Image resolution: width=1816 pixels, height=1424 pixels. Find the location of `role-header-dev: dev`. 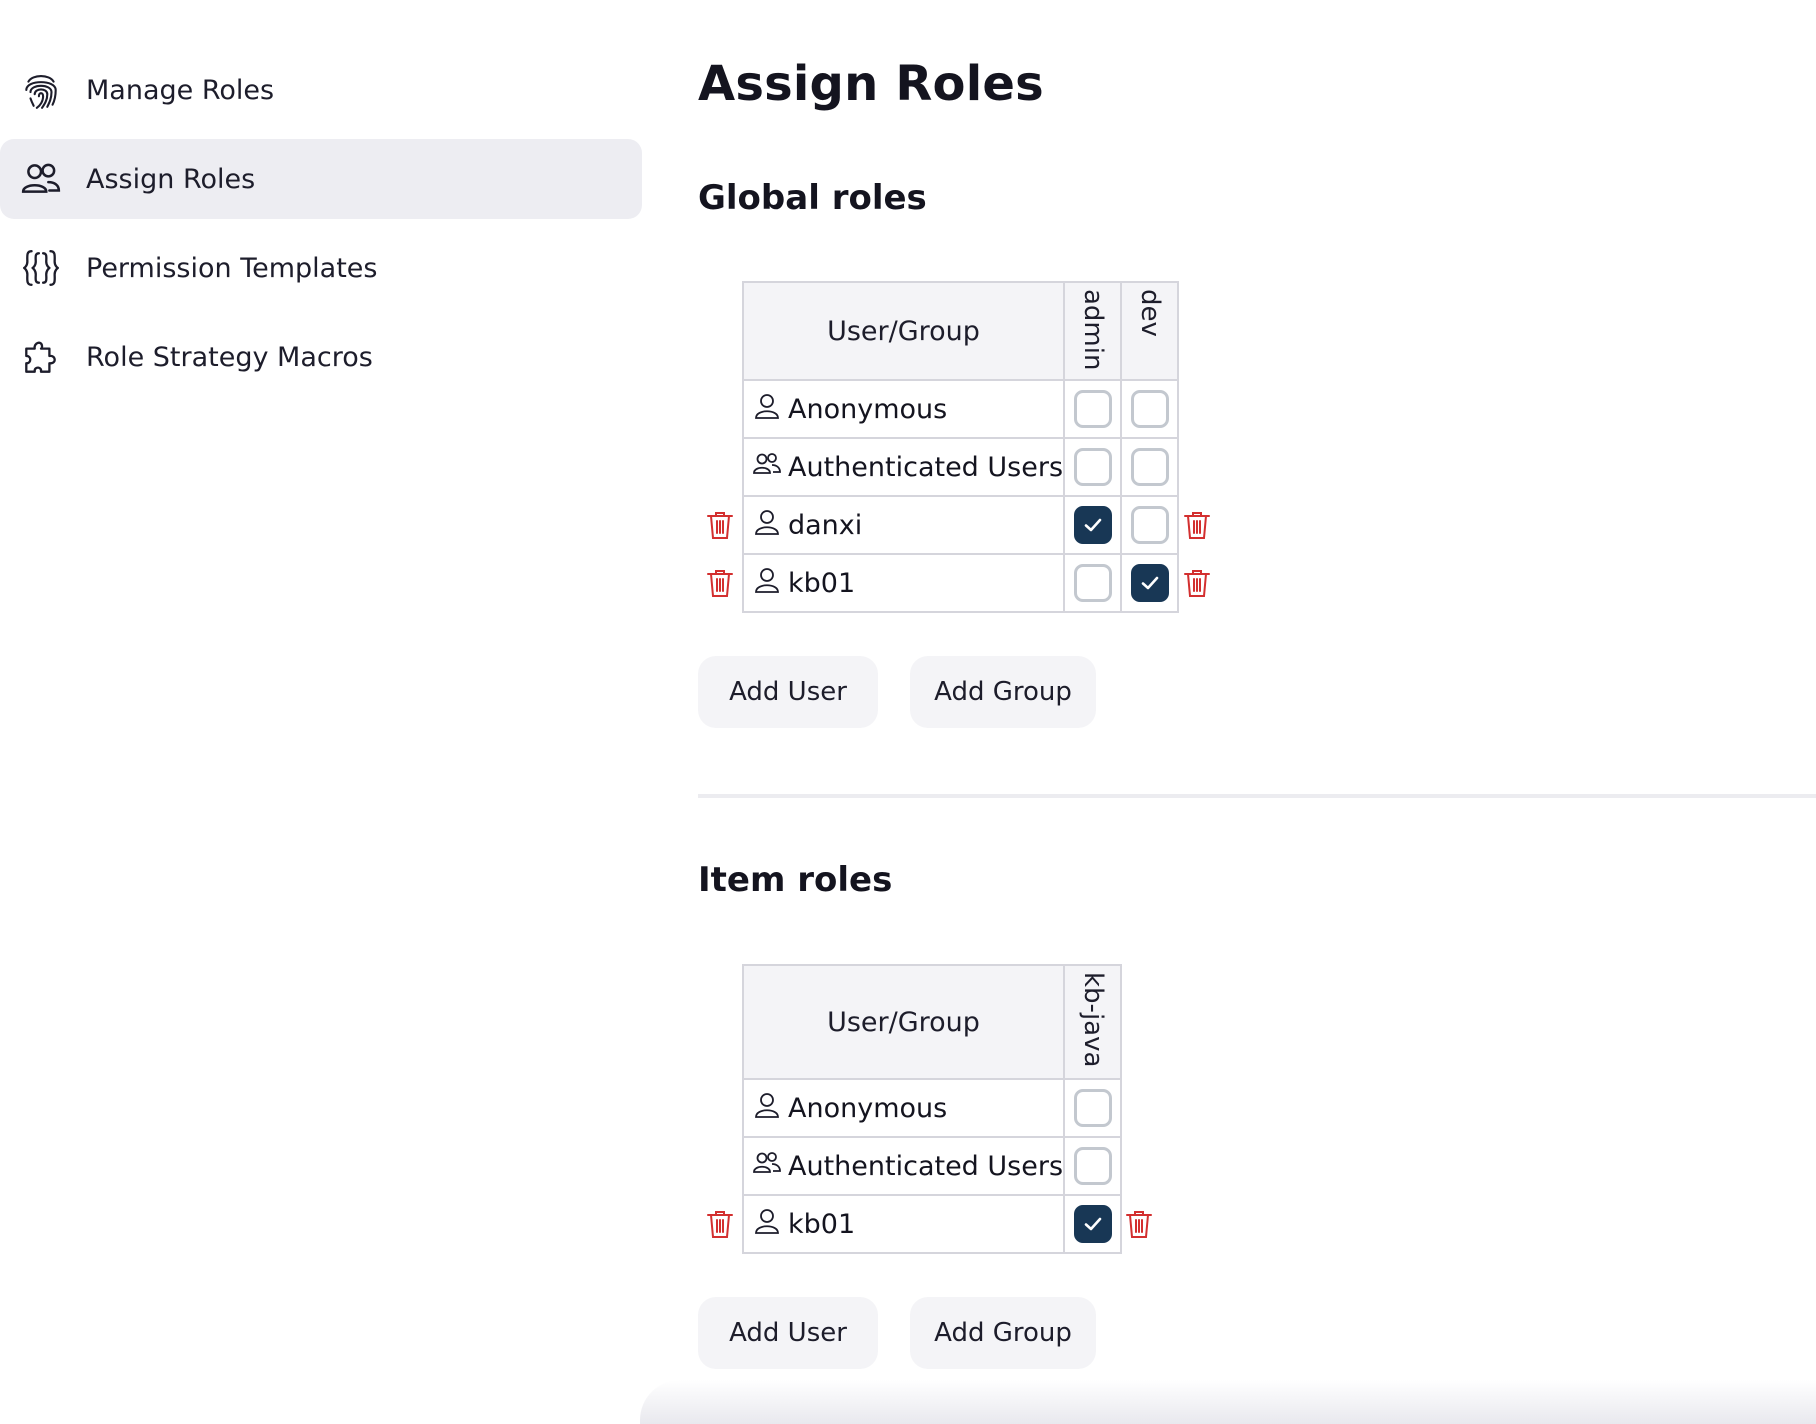

role-header-dev: dev is located at coordinates (1150, 331).